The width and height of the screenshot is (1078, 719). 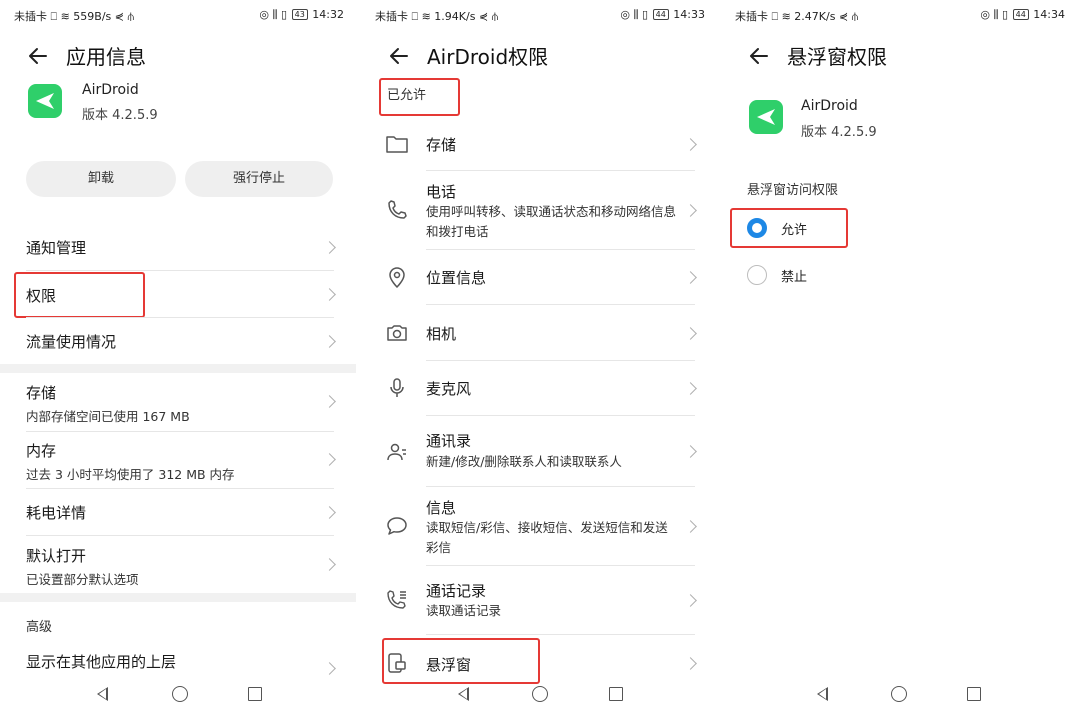 What do you see at coordinates (441, 192) in the screenshot?
I see `permission-label: 电话` at bounding box center [441, 192].